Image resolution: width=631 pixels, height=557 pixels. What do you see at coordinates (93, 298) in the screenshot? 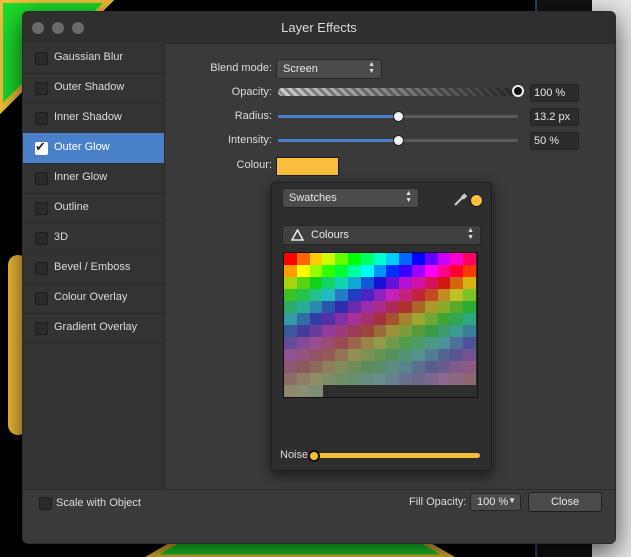
I see `effect-item-colour-overlay: Colour Overlay` at bounding box center [93, 298].